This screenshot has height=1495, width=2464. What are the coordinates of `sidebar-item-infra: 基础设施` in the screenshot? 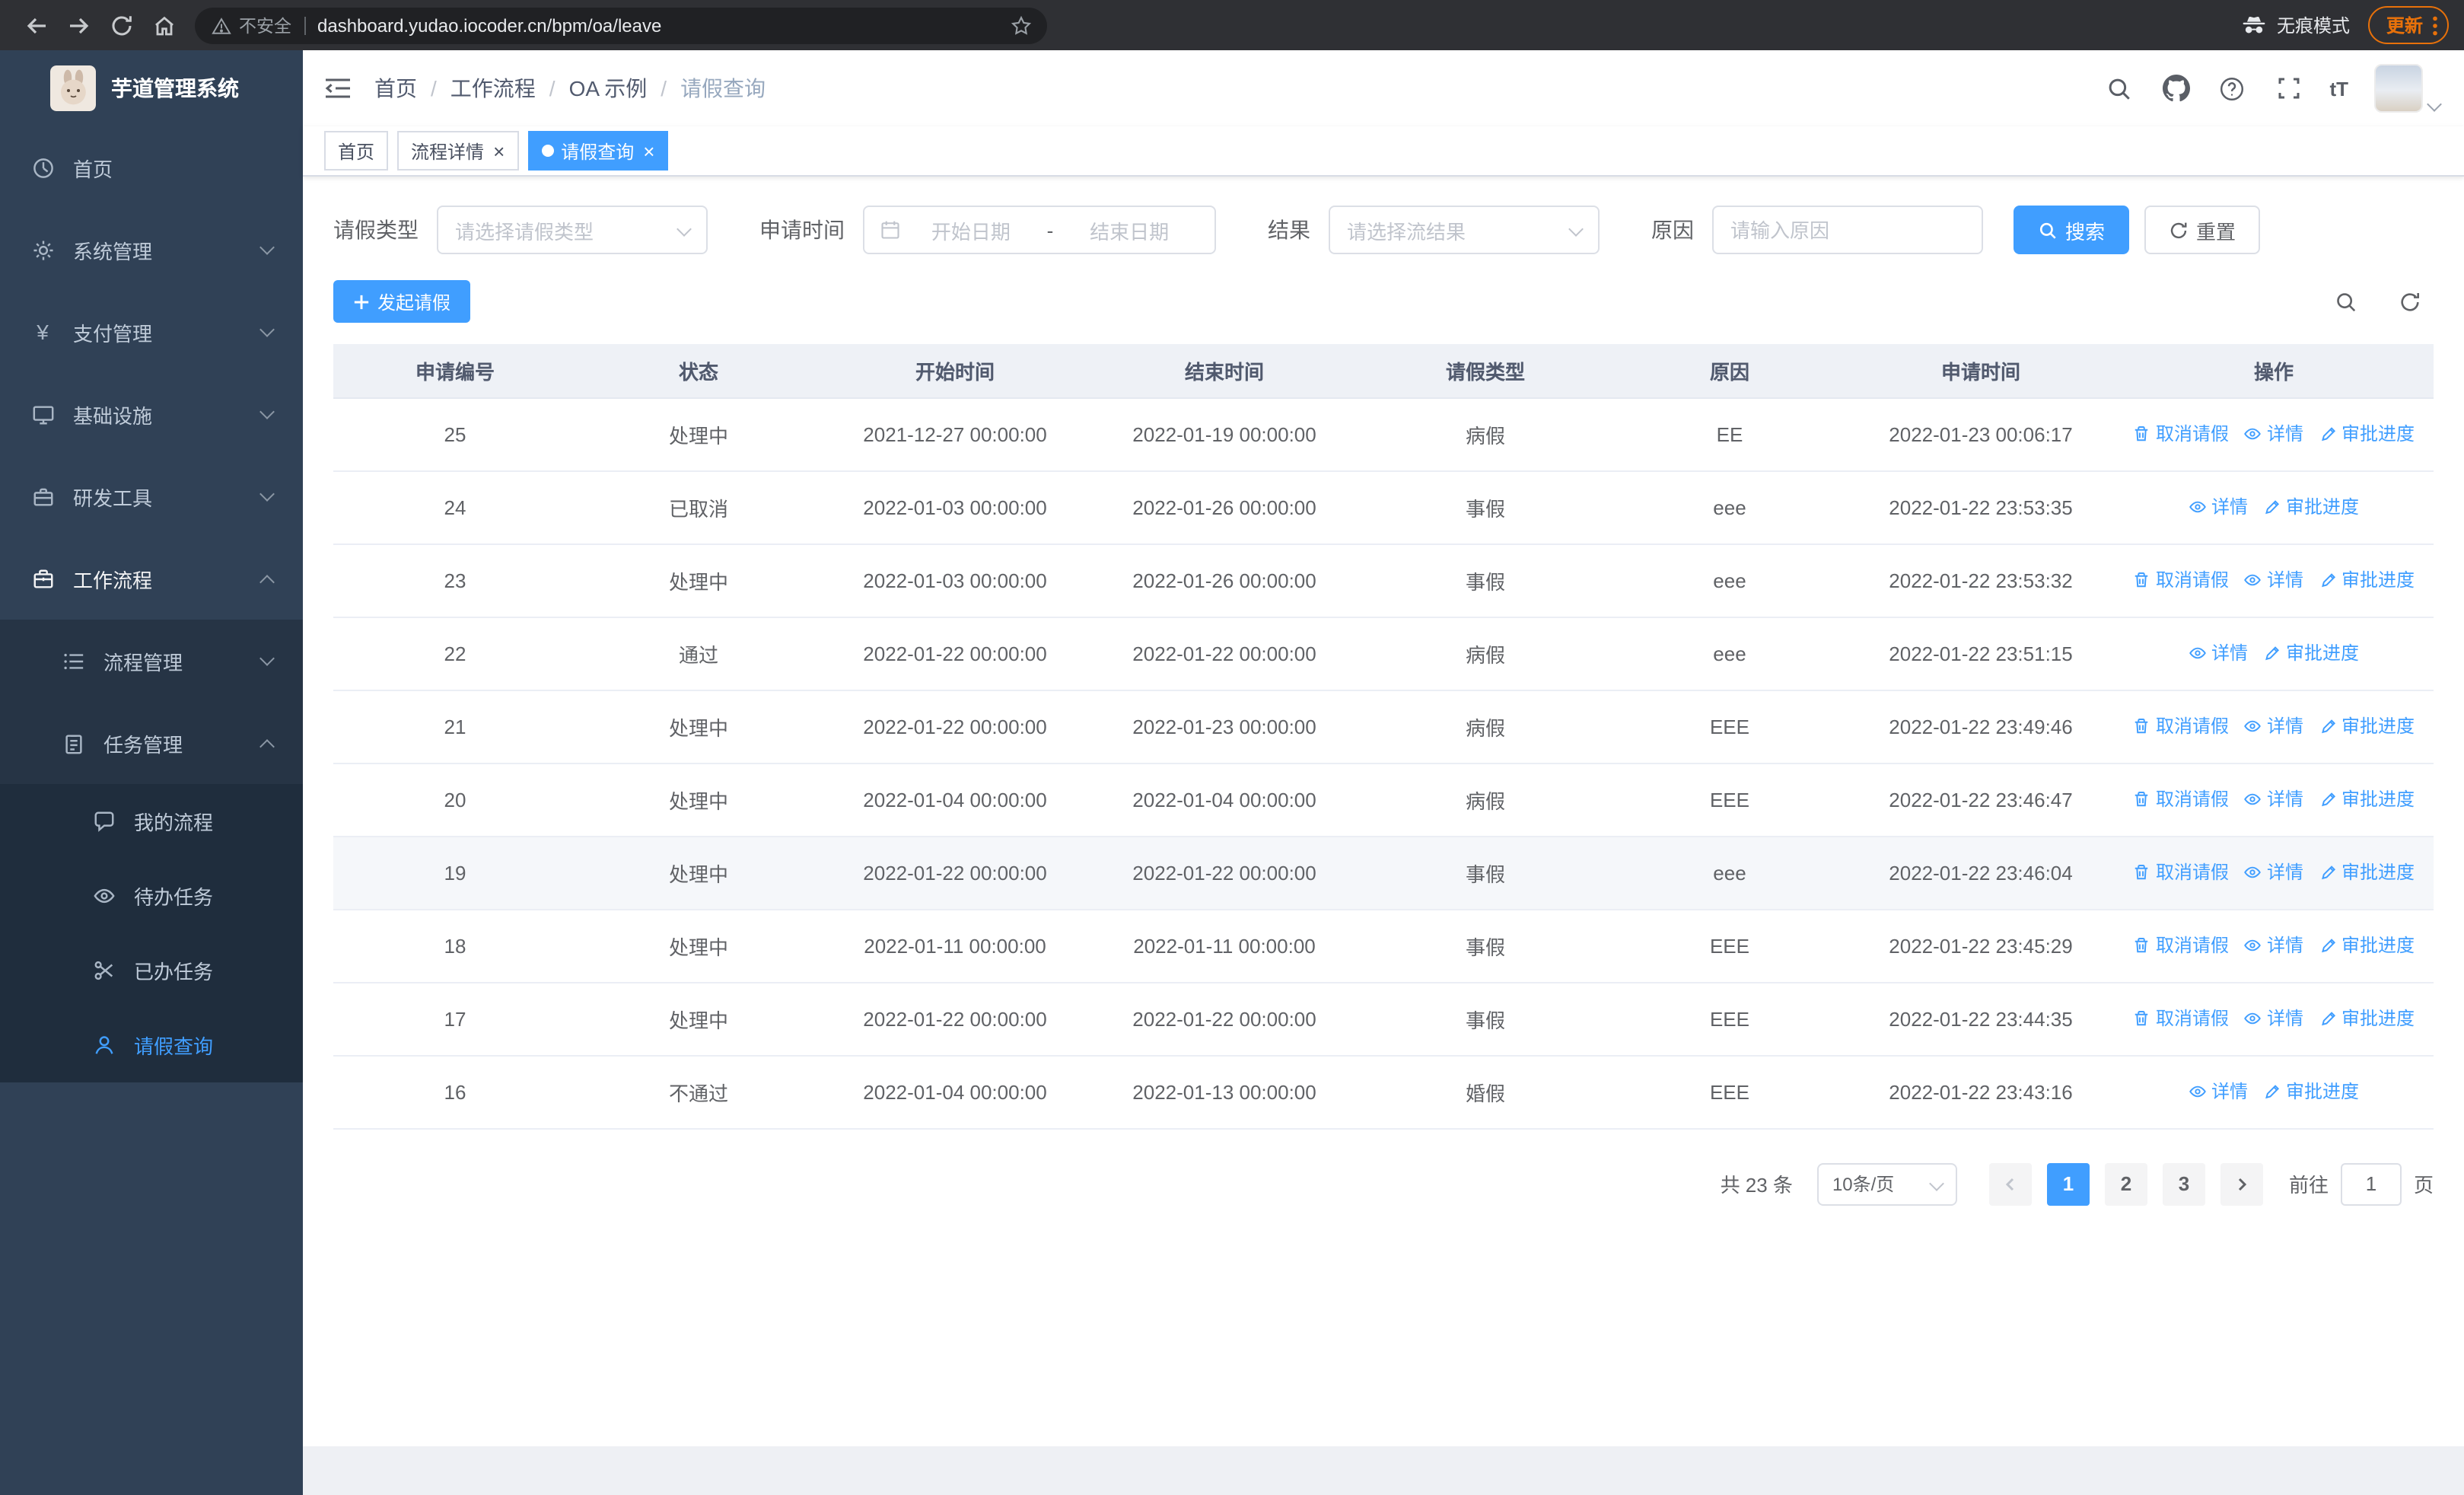 It's located at (151, 414).